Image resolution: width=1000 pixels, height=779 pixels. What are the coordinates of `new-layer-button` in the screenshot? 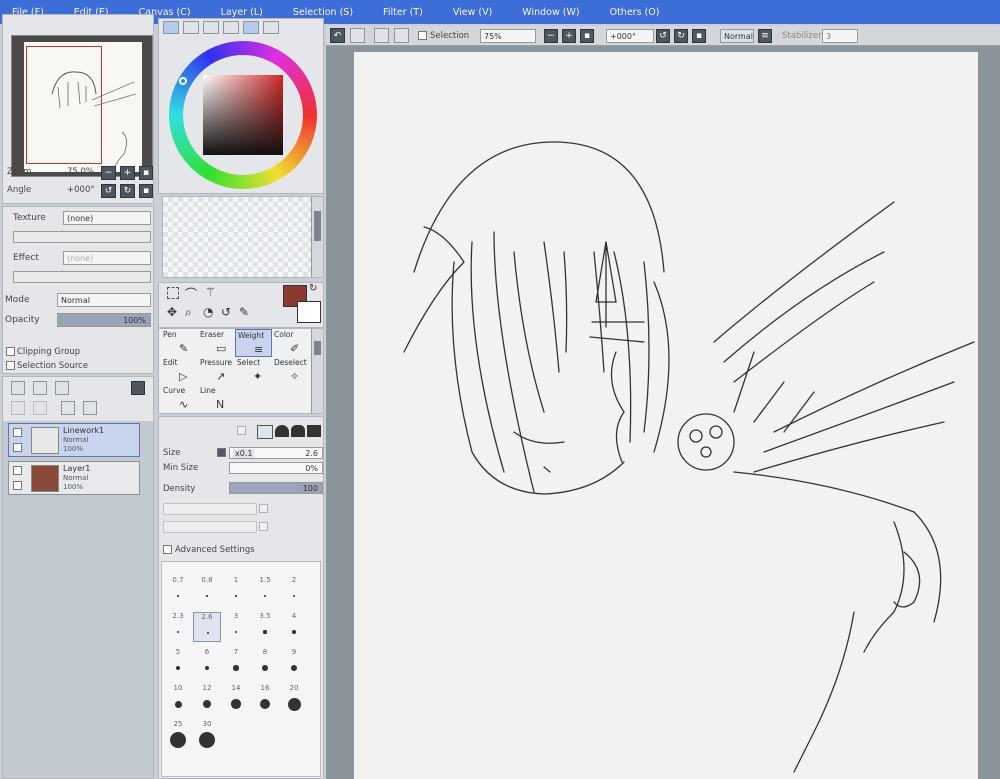 It's located at (18, 388).